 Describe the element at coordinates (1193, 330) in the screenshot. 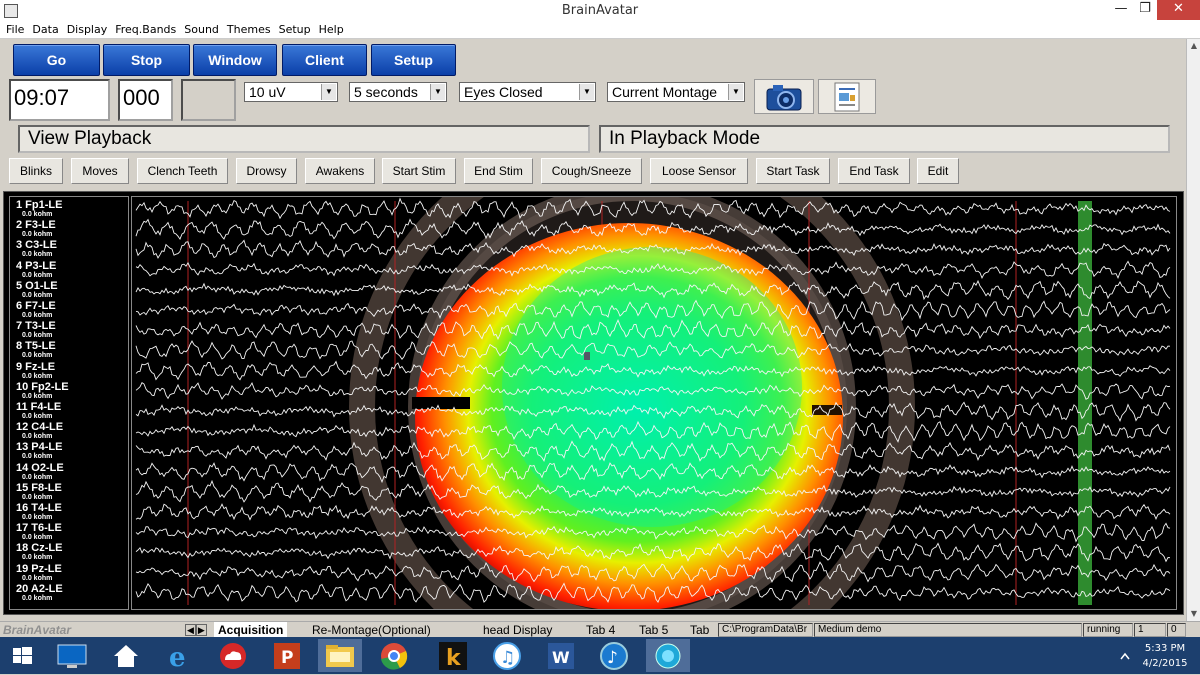

I see `vertical-scrollbar: ▲ ▼` at that location.